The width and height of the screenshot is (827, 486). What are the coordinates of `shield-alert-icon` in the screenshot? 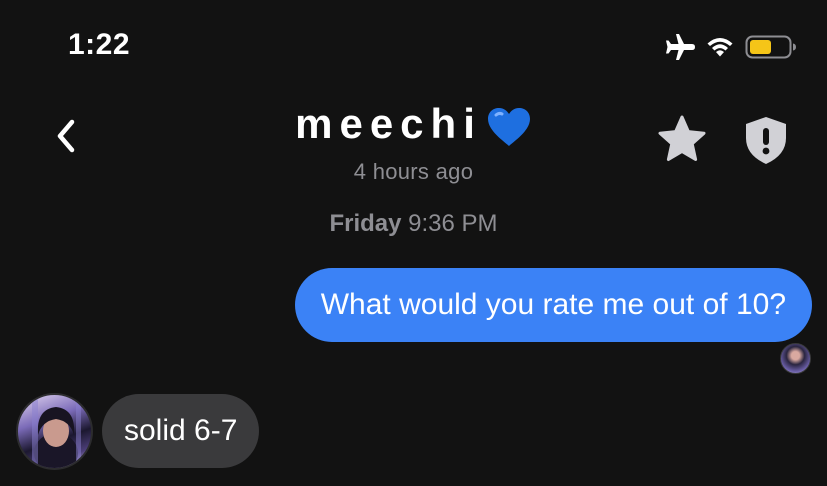 It's located at (766, 143).